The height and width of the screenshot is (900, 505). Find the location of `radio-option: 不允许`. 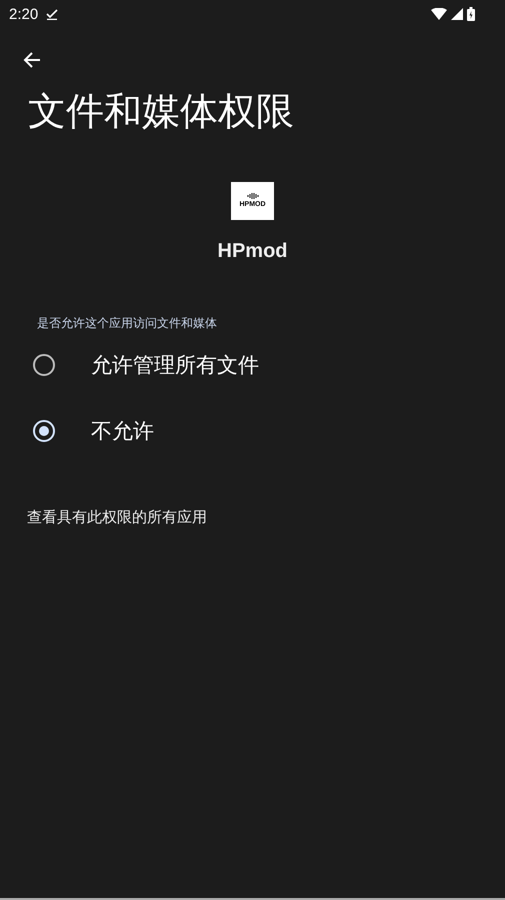

radio-option: 不允许 is located at coordinates (252, 431).